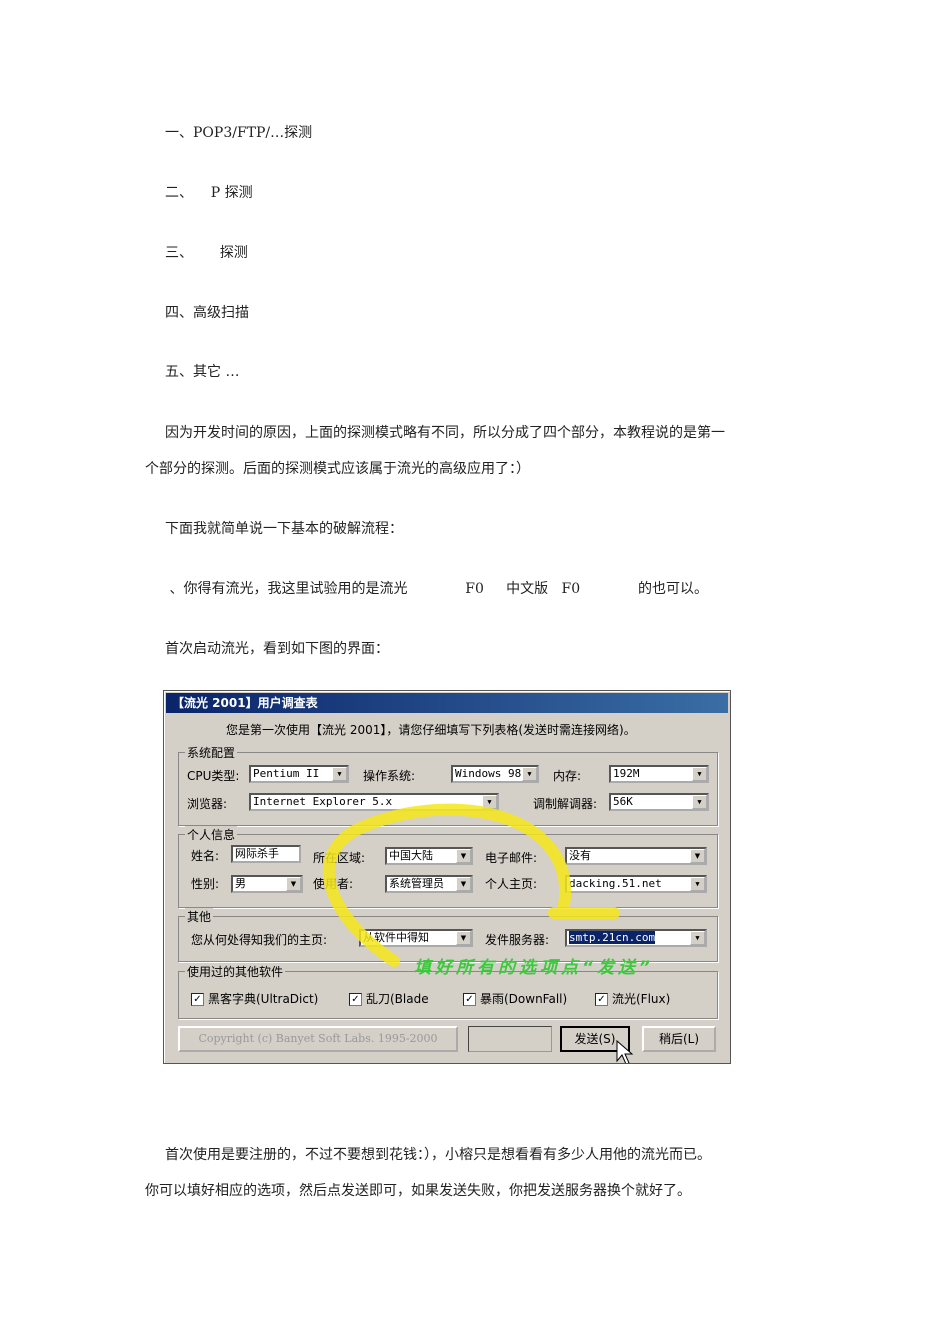 This screenshot has width=950, height=1344. What do you see at coordinates (239, 133) in the screenshot?
I see `list-item: 一、POP3/FTP/…探测` at bounding box center [239, 133].